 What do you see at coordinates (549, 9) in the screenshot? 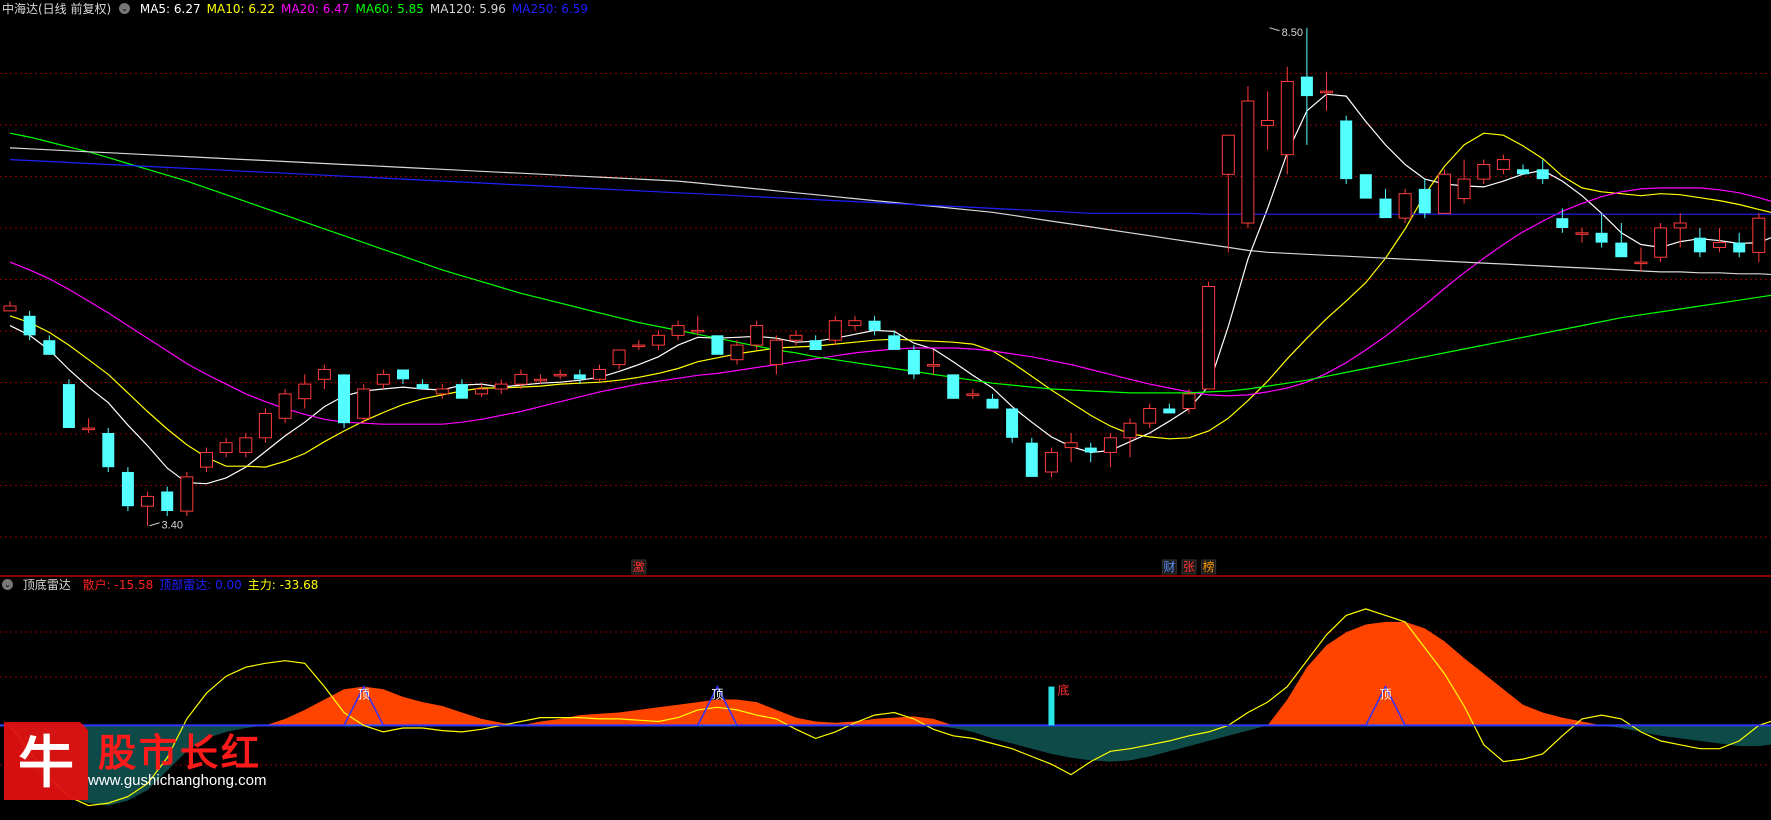
I see `ma-legend-item: MA250: 6.59` at bounding box center [549, 9].